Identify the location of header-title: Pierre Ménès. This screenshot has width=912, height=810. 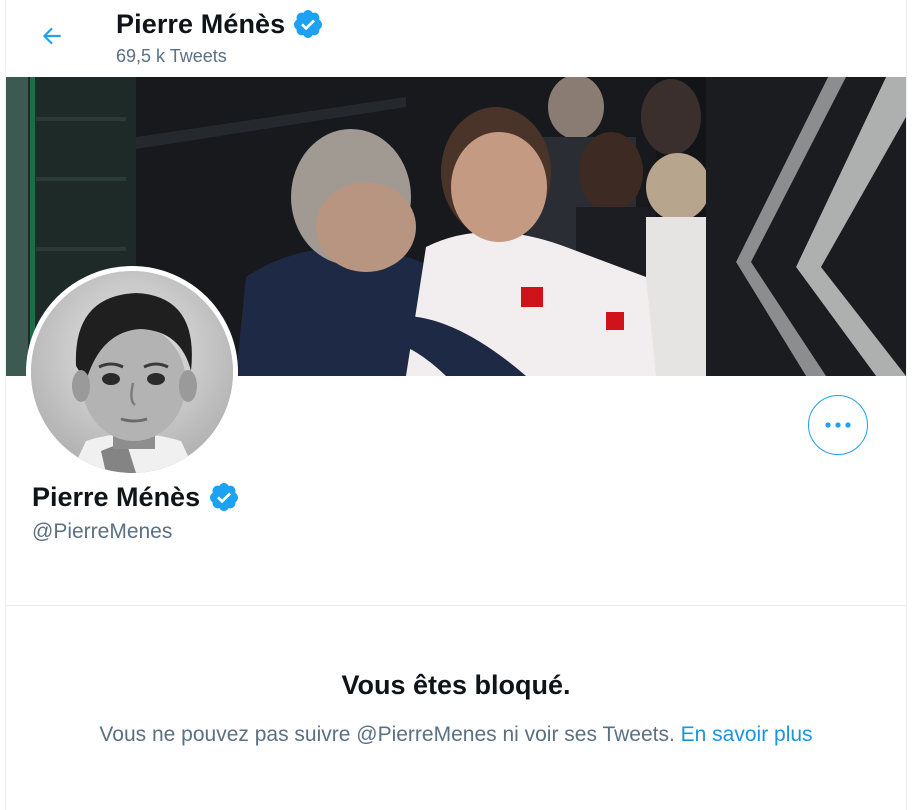
(220, 24).